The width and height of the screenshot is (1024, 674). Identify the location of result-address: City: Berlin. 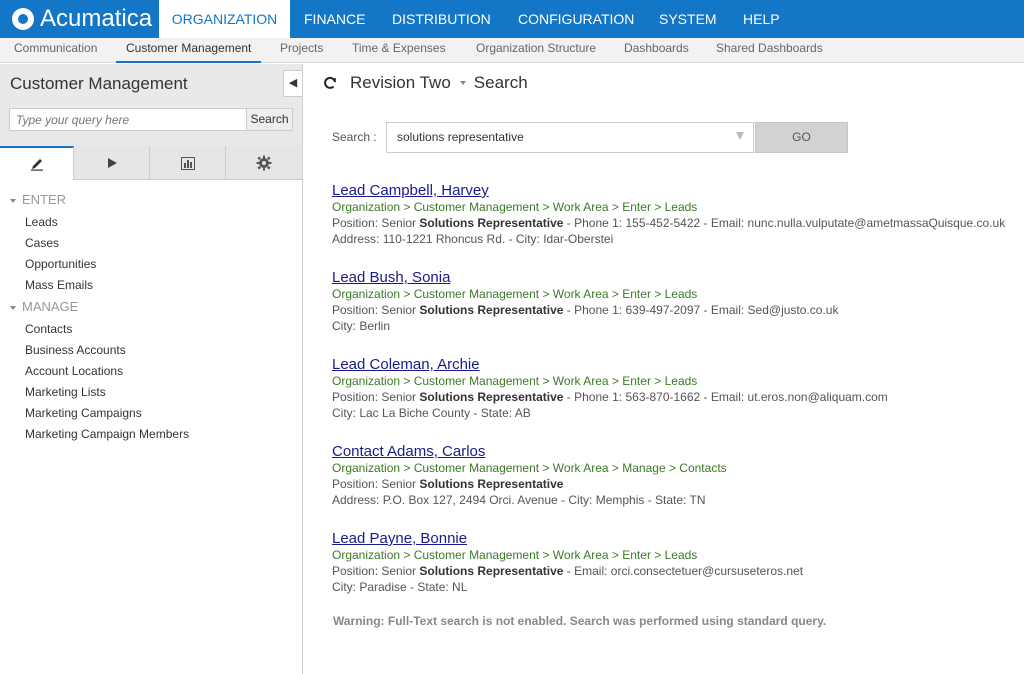
(361, 326).